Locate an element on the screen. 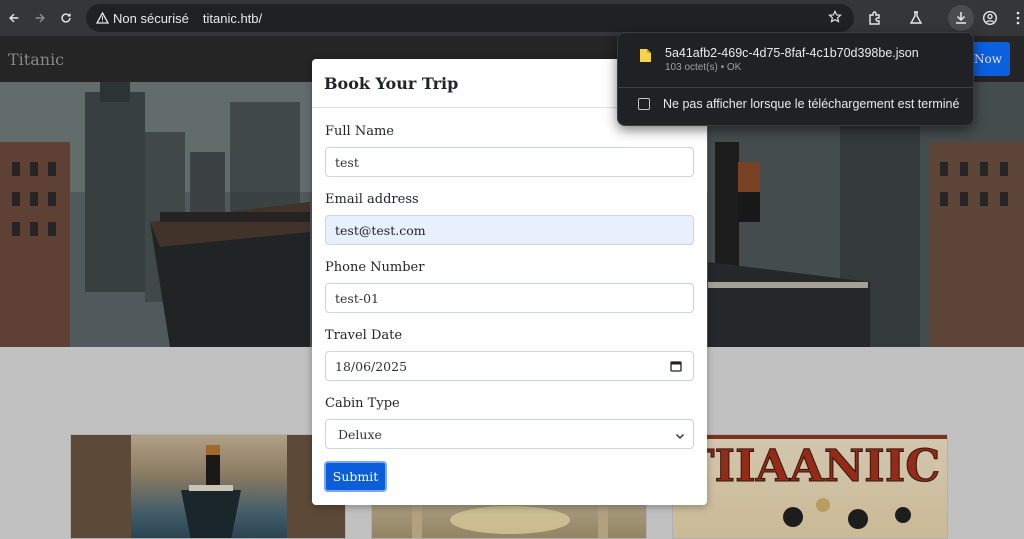 The image size is (1024, 539). browser-toolbar: Non sécurisé titanic.htb/ is located at coordinates (512, 18).